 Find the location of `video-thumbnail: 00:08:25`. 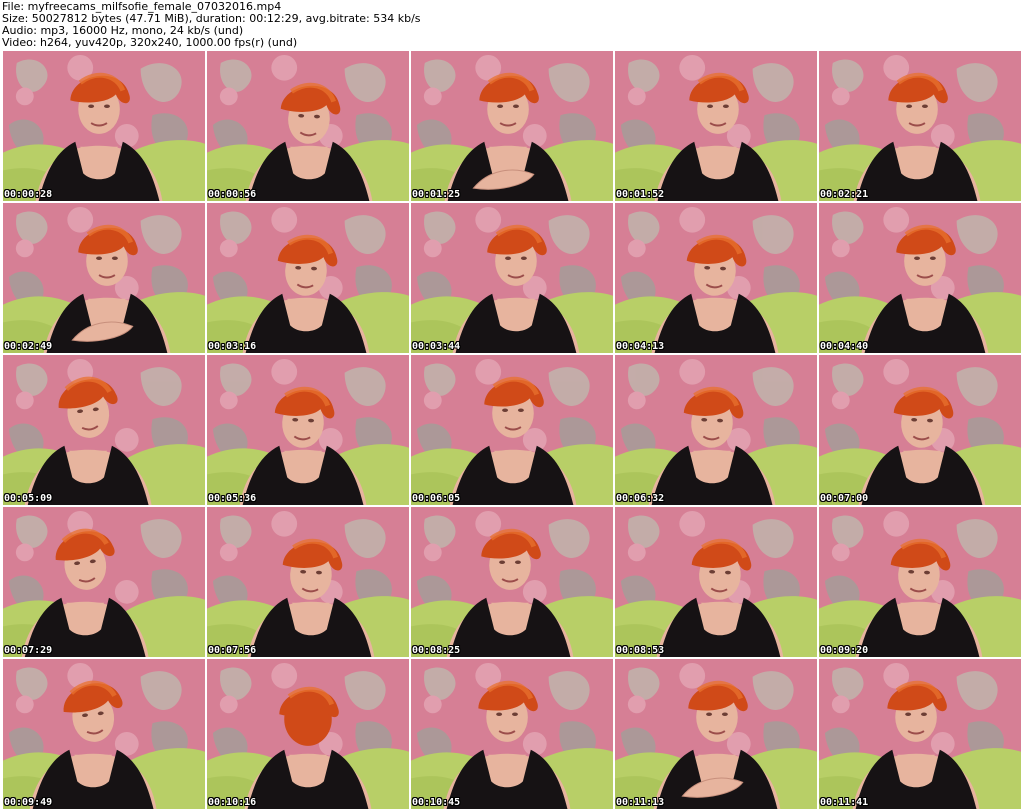

video-thumbnail: 00:08:25 is located at coordinates (512, 582).